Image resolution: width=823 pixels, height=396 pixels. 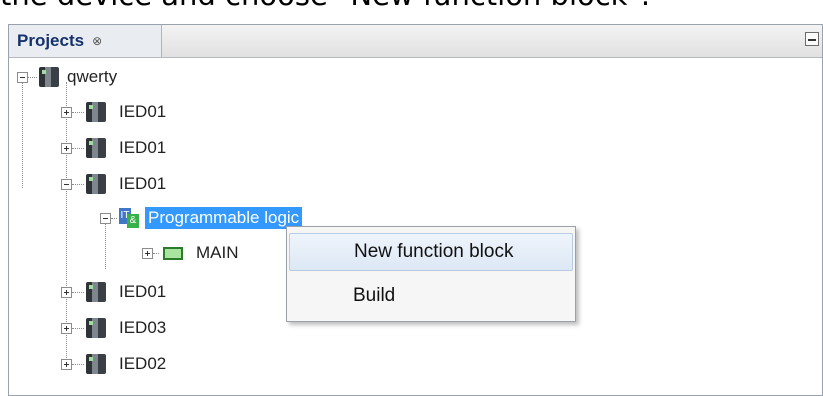 I want to click on tree-label: IED02, so click(x=143, y=363).